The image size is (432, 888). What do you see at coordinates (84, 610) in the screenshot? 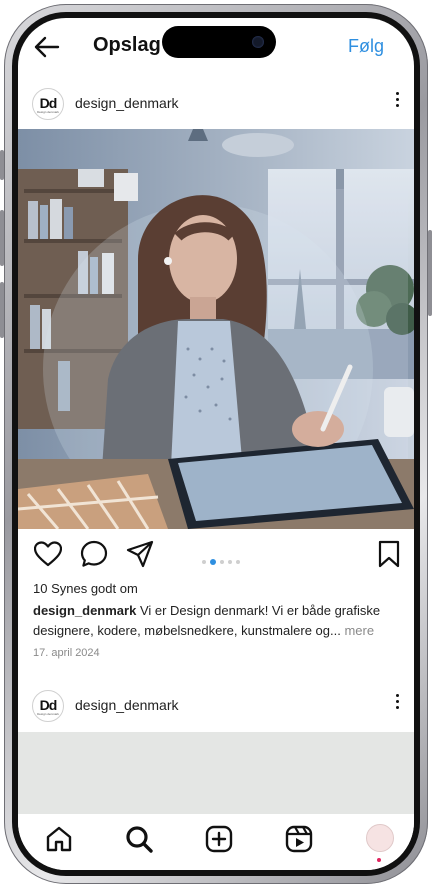
I see `caption-username: design_denmark` at bounding box center [84, 610].